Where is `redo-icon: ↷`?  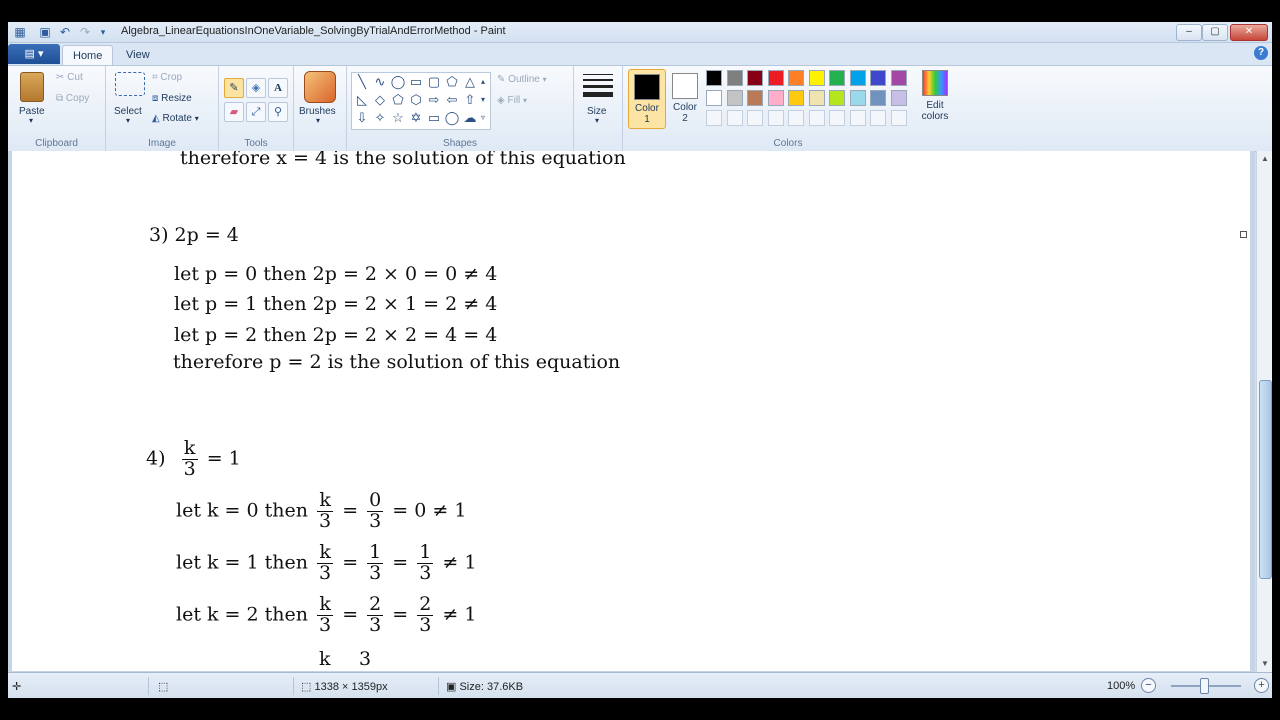
redo-icon: ↷ is located at coordinates (85, 32).